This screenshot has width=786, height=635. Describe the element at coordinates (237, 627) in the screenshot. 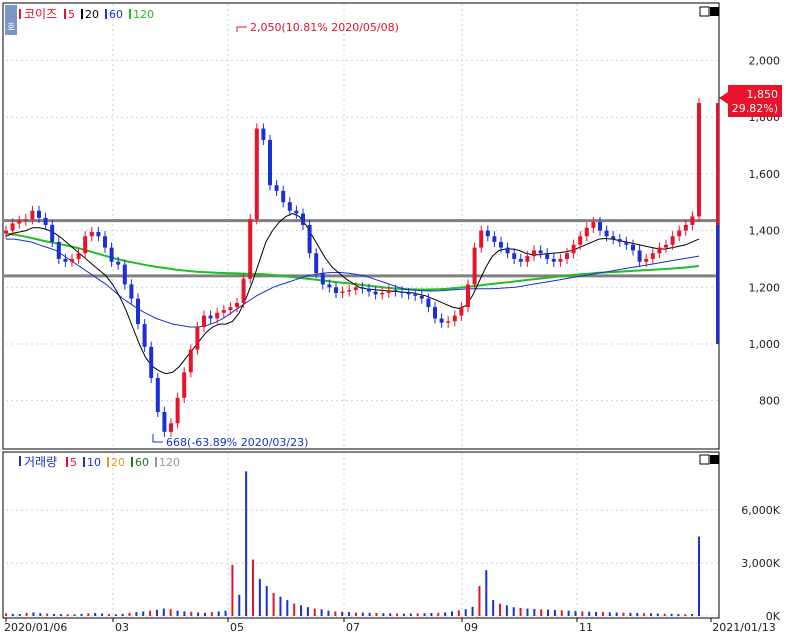

I see `x-tick-label: 05` at that location.